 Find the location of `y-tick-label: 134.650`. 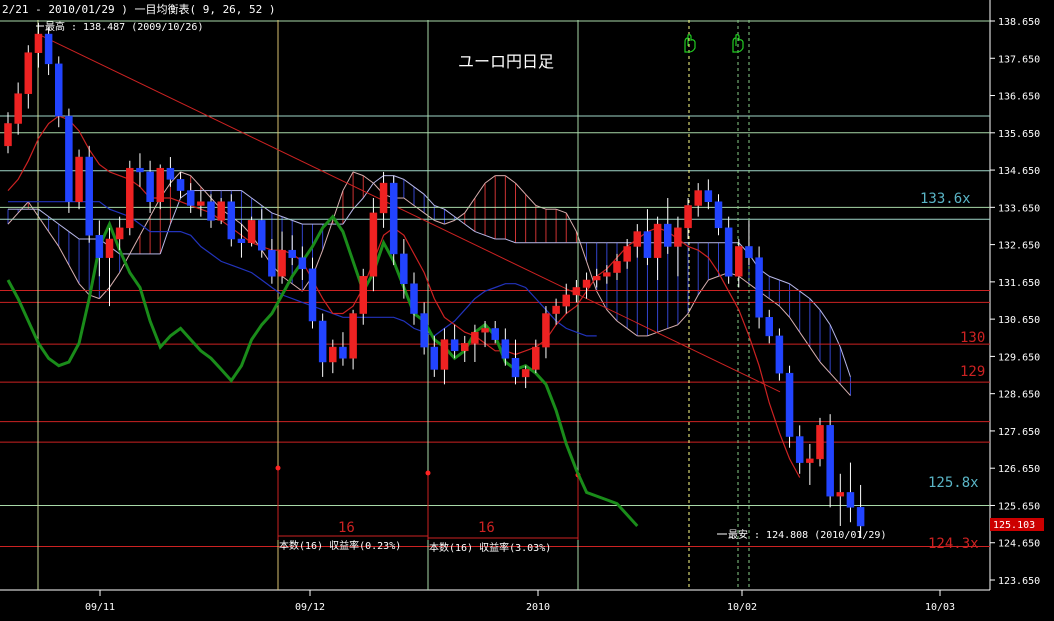

y-tick-label: 134.650 is located at coordinates (1019, 171).